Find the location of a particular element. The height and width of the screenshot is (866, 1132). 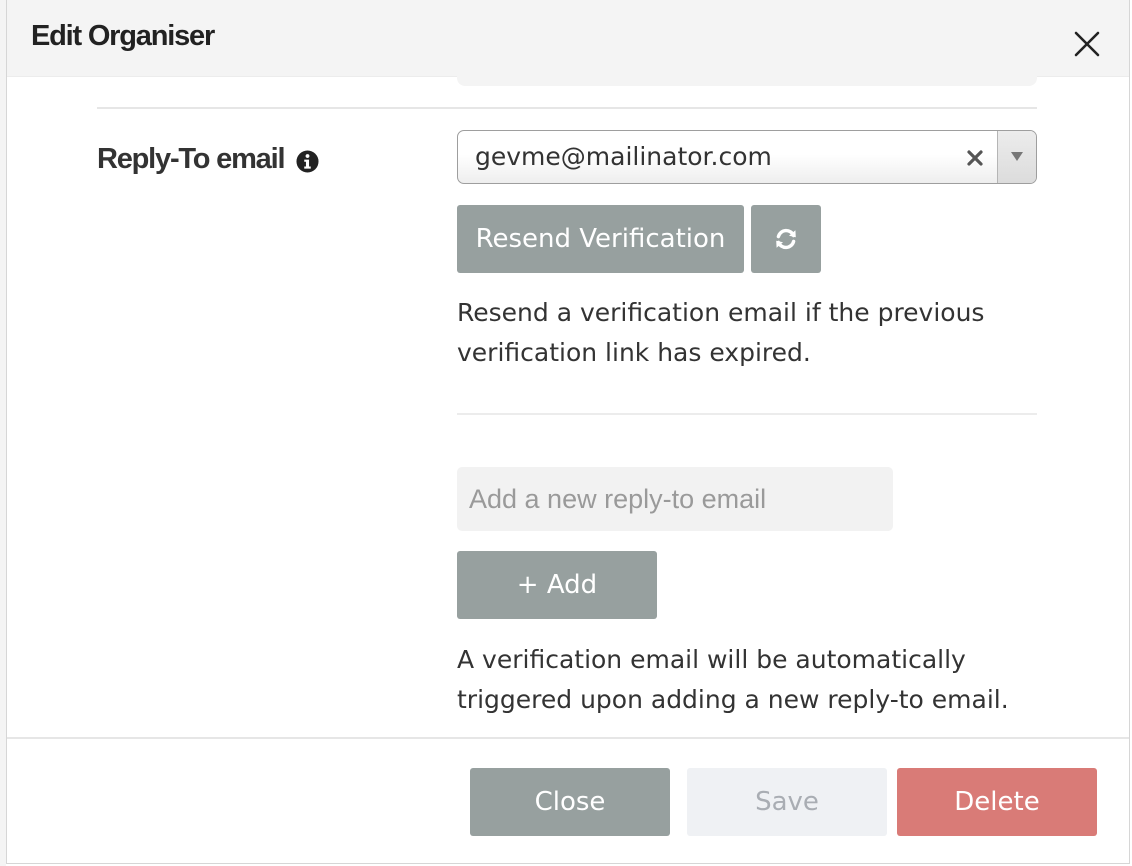

close-button: Close is located at coordinates (570, 802).